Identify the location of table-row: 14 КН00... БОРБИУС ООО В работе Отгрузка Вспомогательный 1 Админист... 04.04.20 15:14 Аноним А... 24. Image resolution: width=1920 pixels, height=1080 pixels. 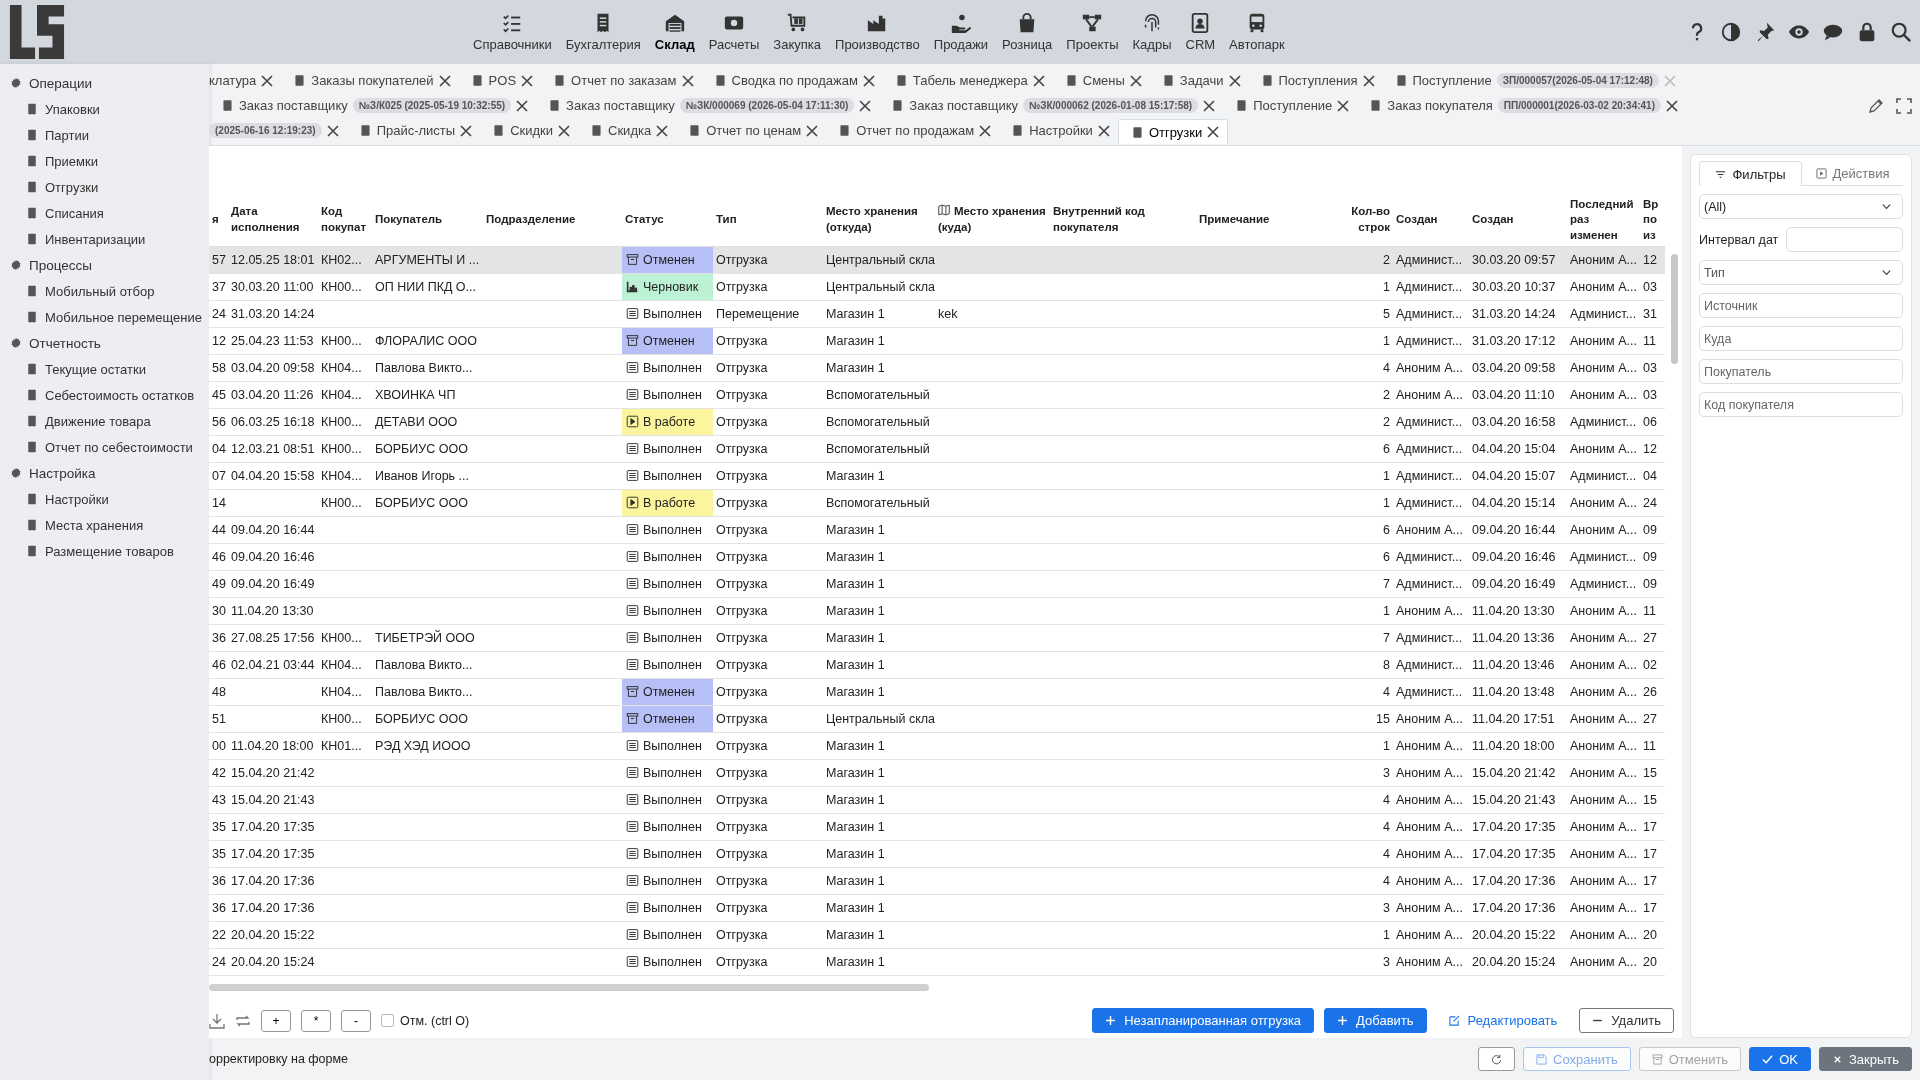
(937, 503).